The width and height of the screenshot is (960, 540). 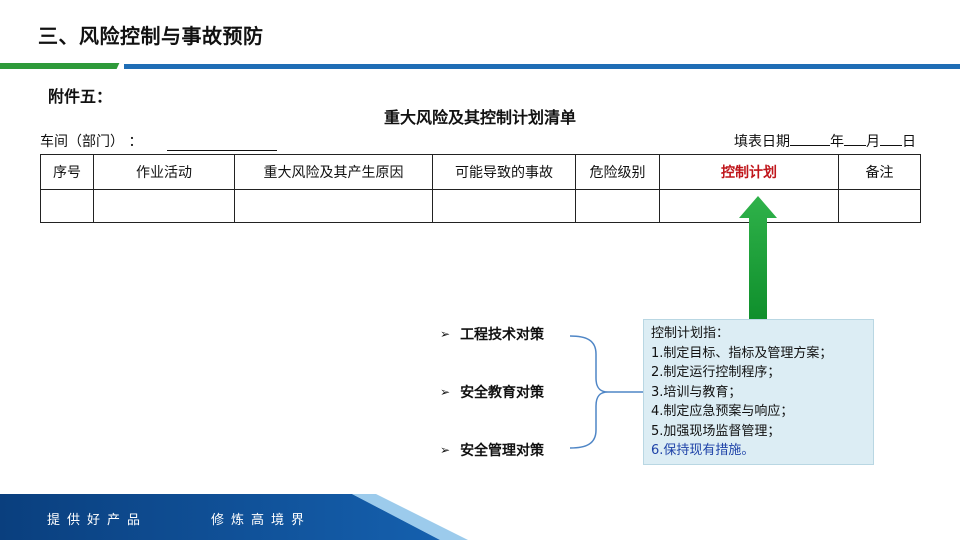 I want to click on column-header: 序号, so click(x=67, y=172).